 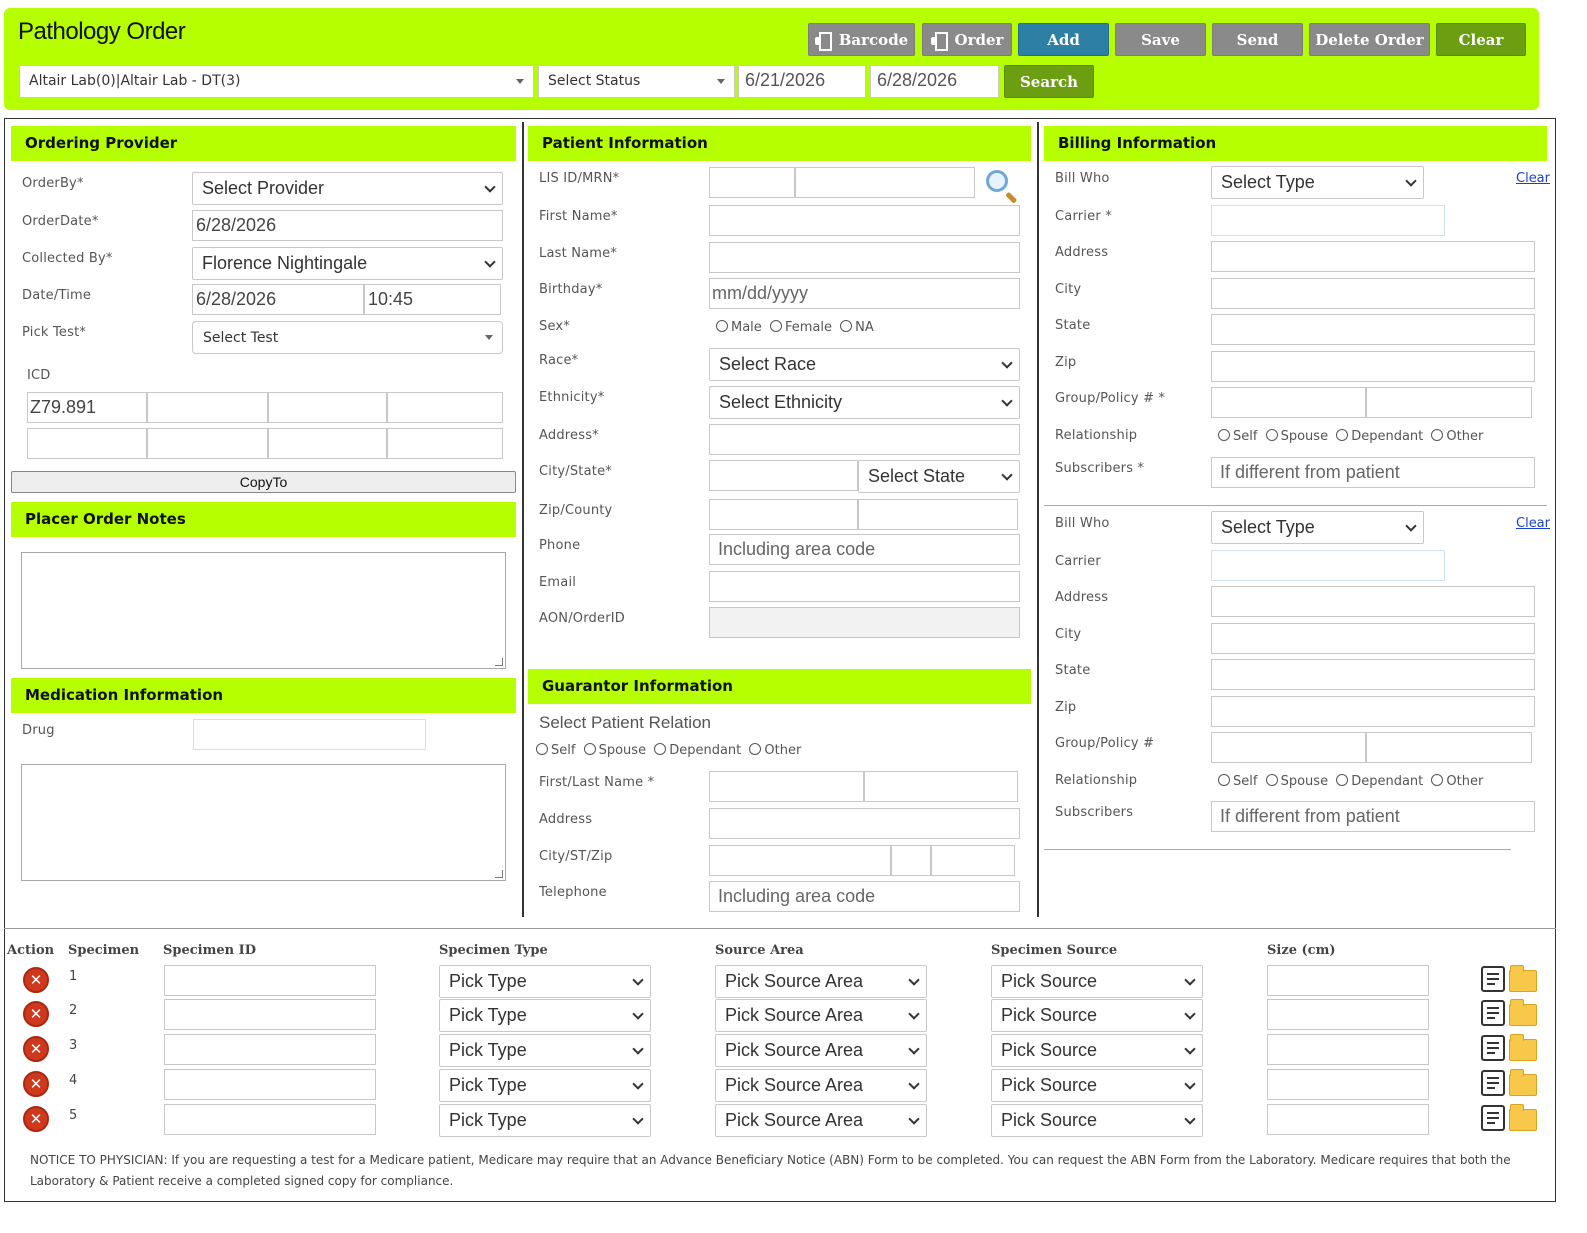 What do you see at coordinates (557, 750) in the screenshot?
I see `relation-radio-self: Self` at bounding box center [557, 750].